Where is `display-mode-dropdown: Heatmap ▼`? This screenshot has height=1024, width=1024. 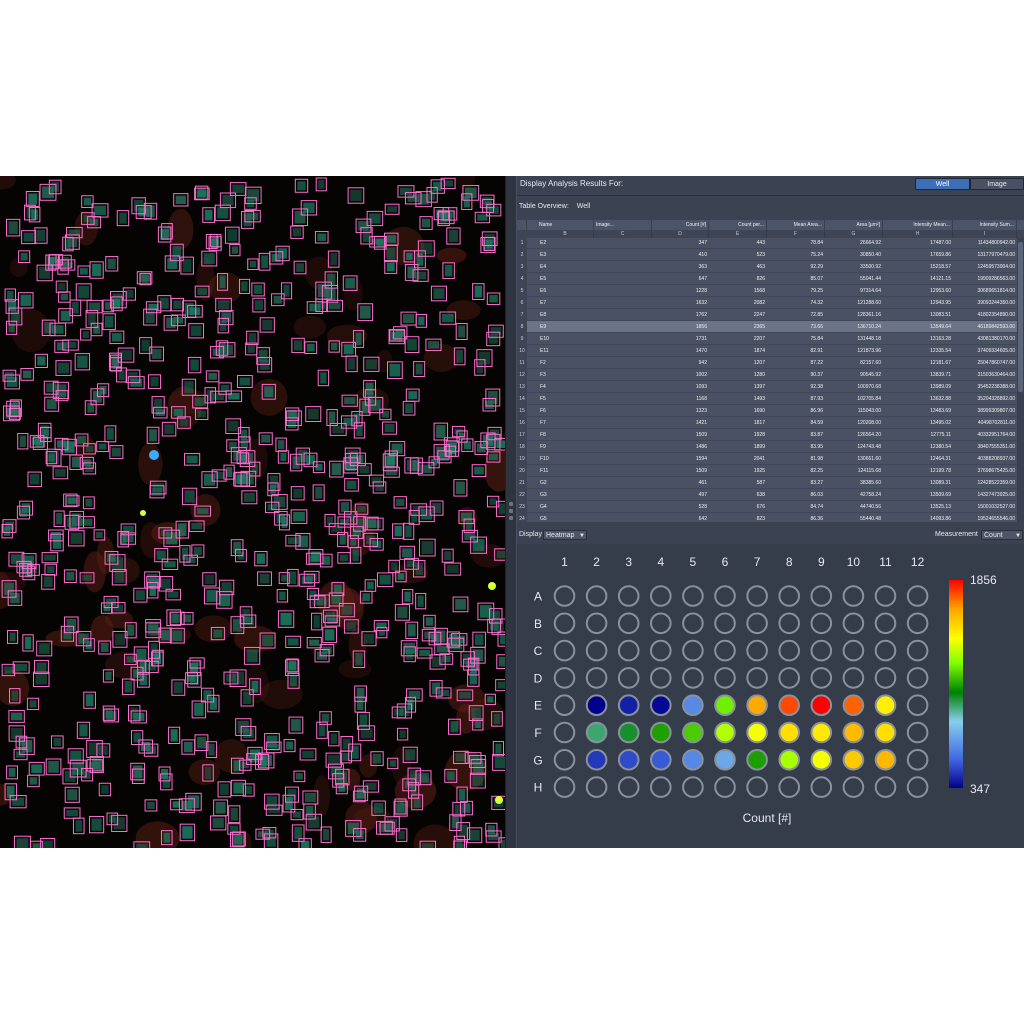
display-mode-dropdown: Heatmap ▼ is located at coordinates (565, 535).